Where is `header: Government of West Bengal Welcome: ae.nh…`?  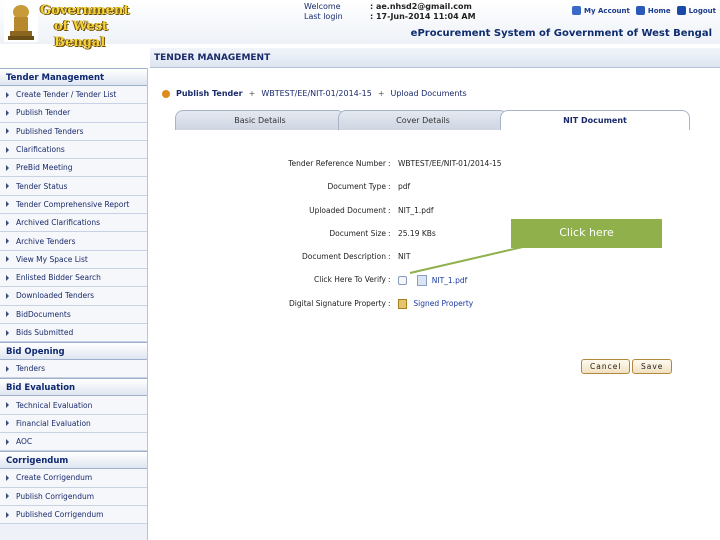 header: Government of West Bengal Welcome: ae.nh… is located at coordinates (360, 25).